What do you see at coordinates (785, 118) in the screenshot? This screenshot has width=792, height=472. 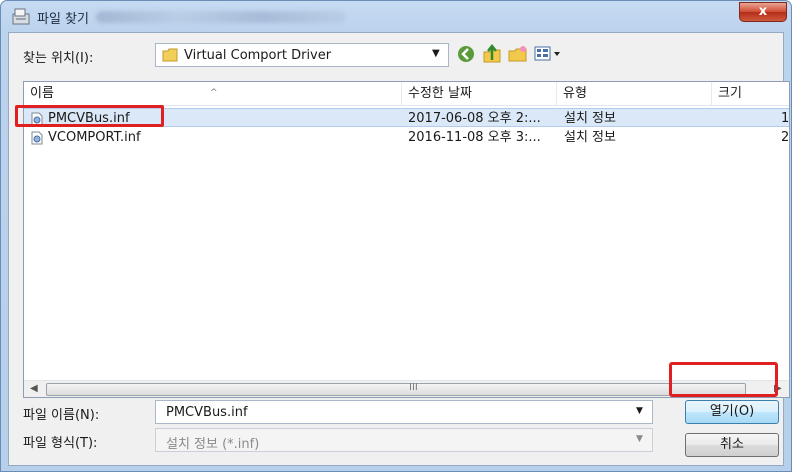 I see `file-size-cell: 1` at bounding box center [785, 118].